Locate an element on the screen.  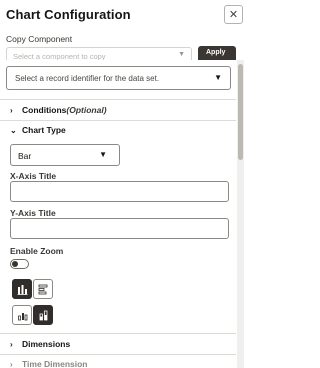
copy-apply-button: Apply is located at coordinates (217, 53).